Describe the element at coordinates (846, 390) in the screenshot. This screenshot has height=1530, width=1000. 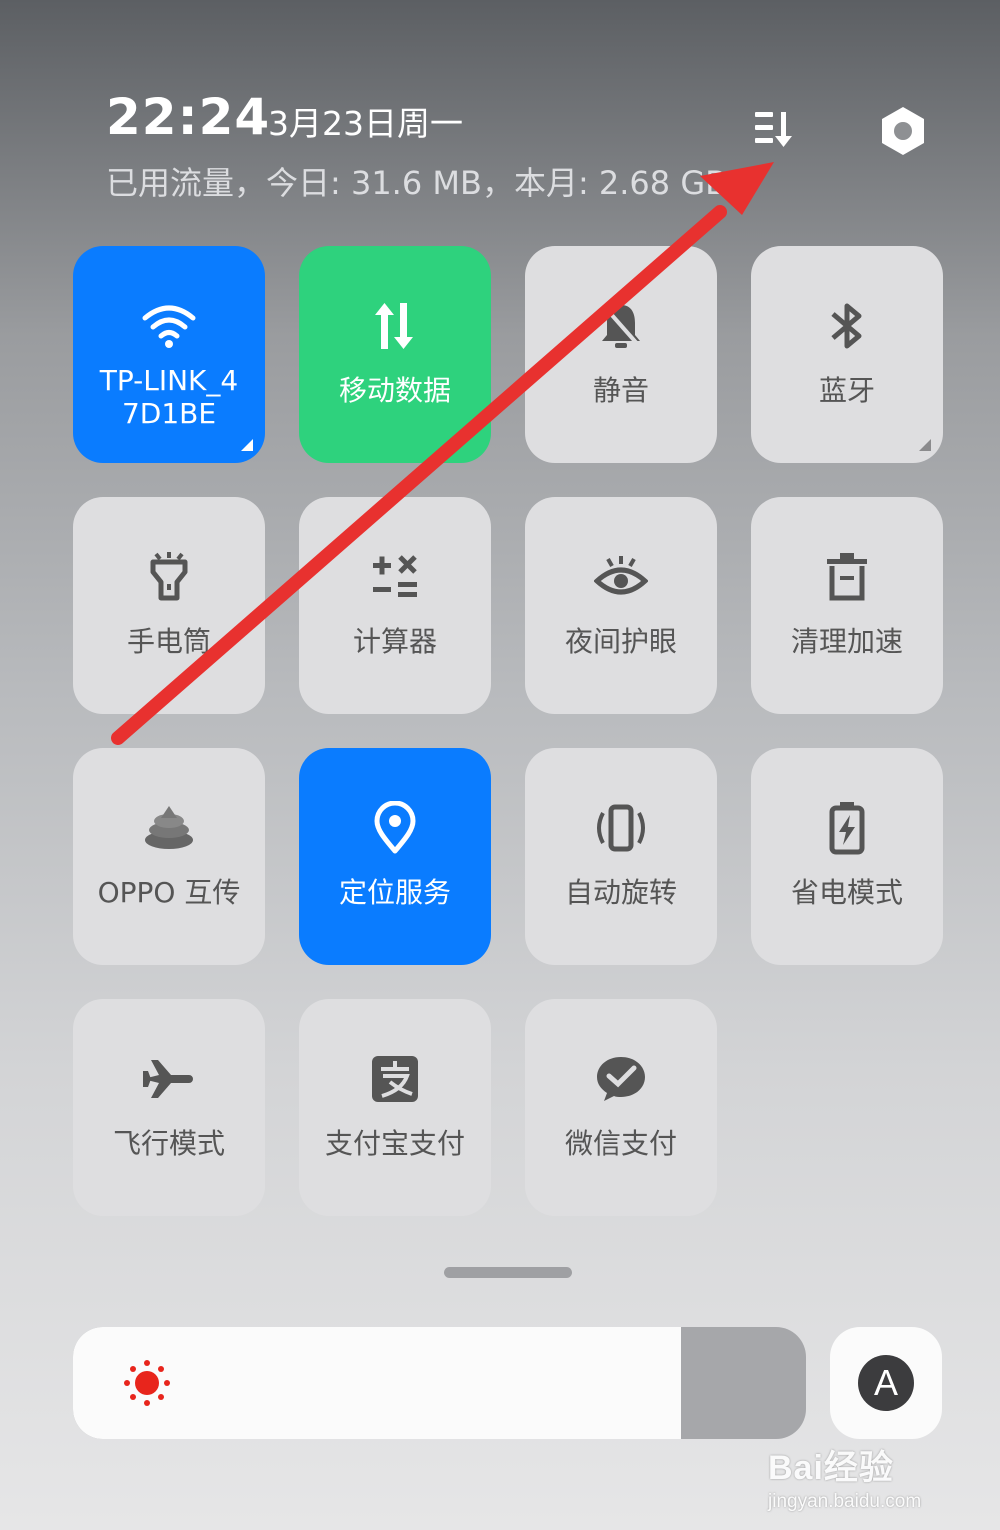
I see `tile-label: 蓝牙` at that location.